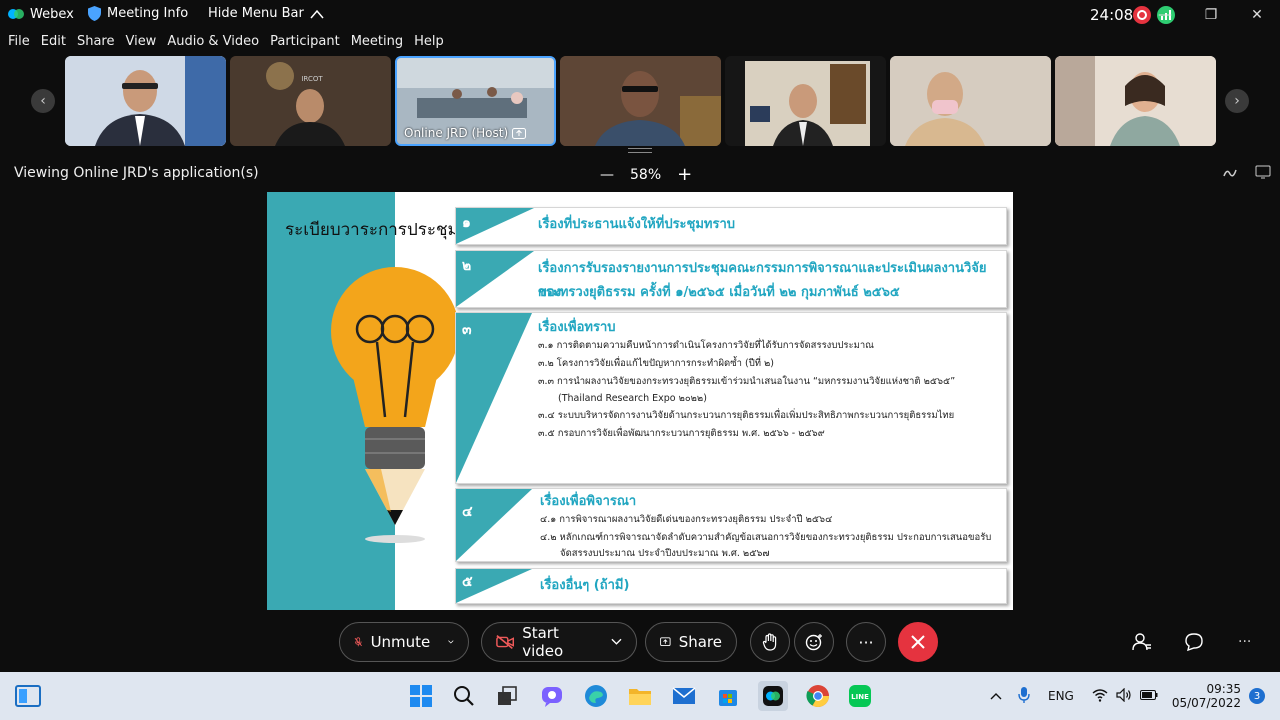 The height and width of the screenshot is (720, 1280). Describe the element at coordinates (1165, 15) in the screenshot. I see `minimize-icon: —` at that location.